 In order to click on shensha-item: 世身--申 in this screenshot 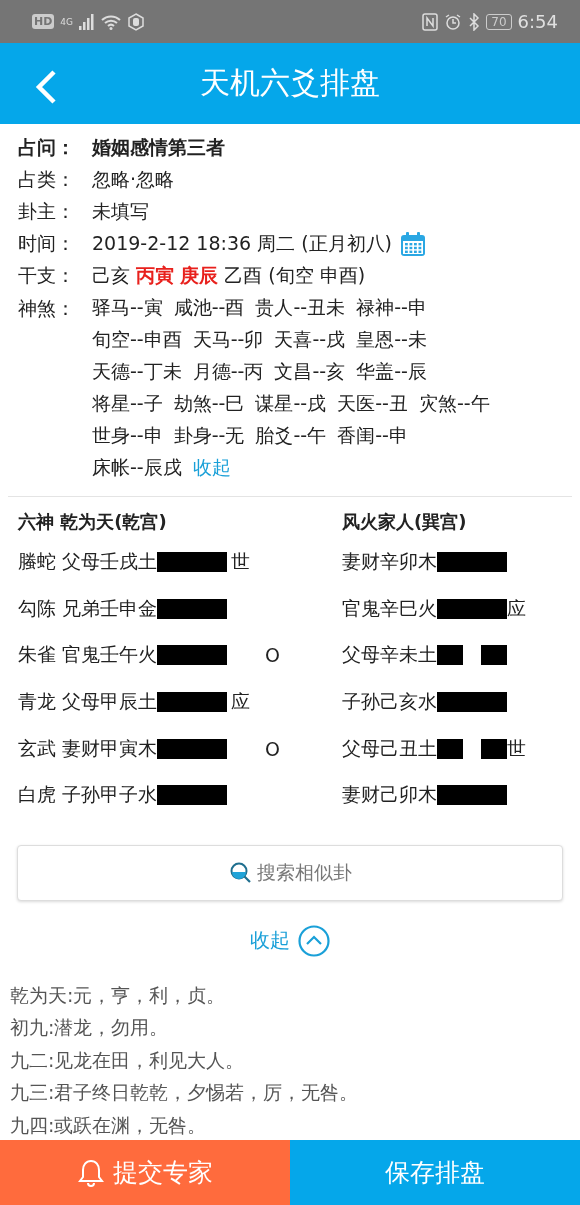, I will do `click(127, 435)`.